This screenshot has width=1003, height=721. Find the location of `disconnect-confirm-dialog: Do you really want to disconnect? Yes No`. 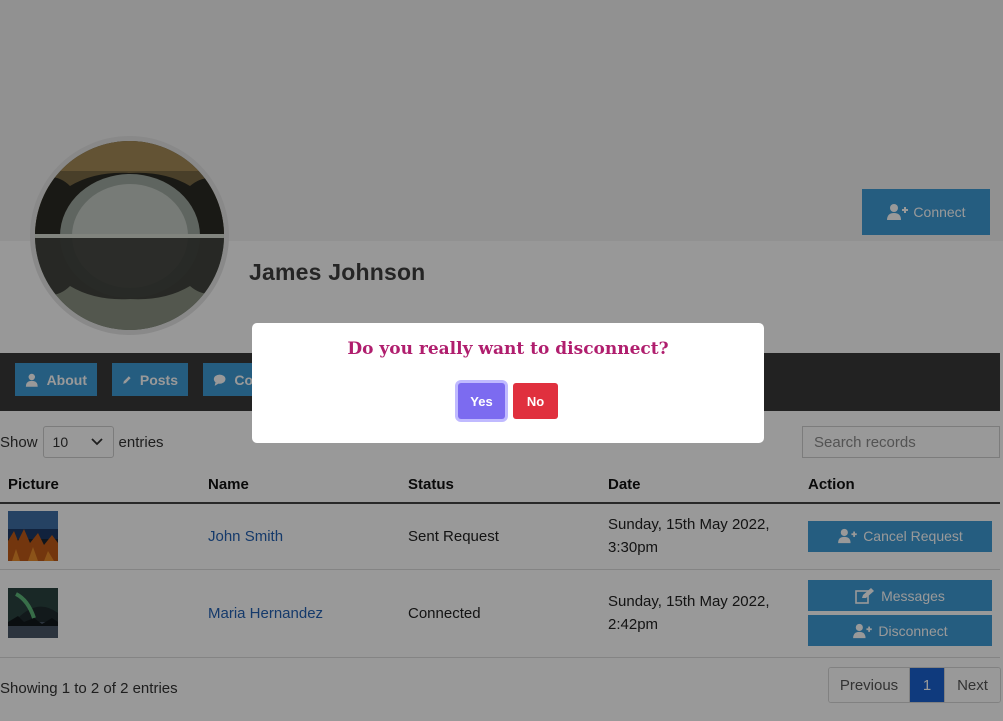

disconnect-confirm-dialog: Do you really want to disconnect? Yes No is located at coordinates (508, 383).